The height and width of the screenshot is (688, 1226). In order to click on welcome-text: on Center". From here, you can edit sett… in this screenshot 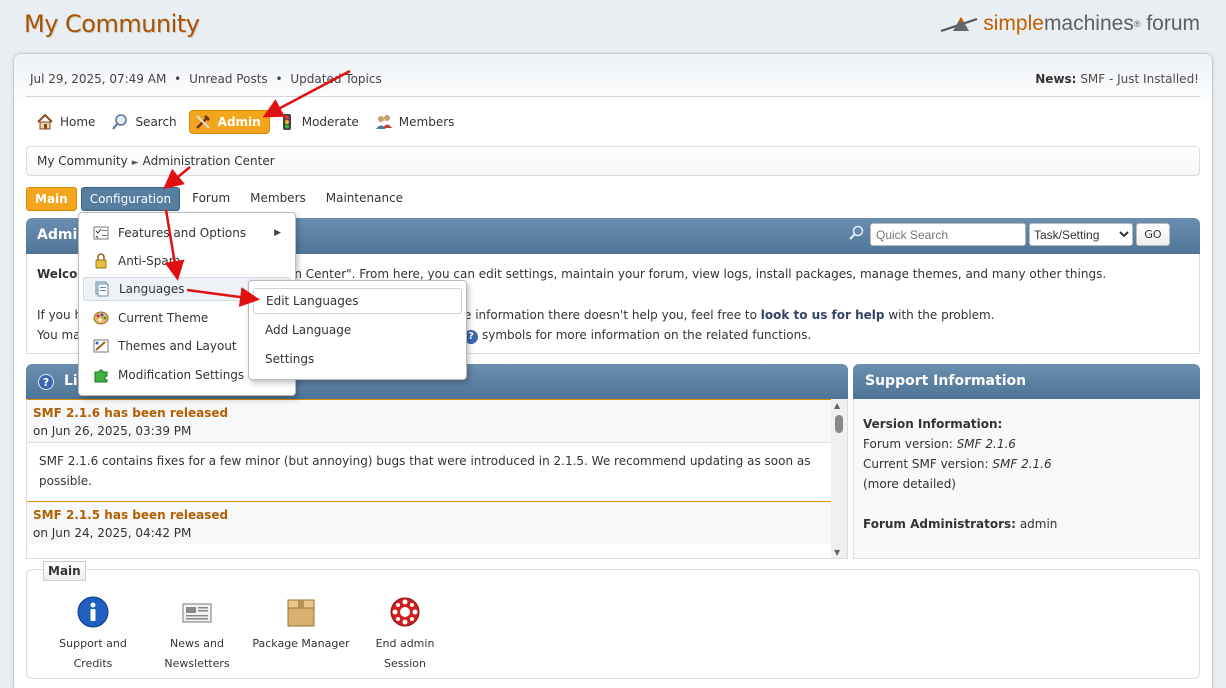, I will do `click(697, 274)`.